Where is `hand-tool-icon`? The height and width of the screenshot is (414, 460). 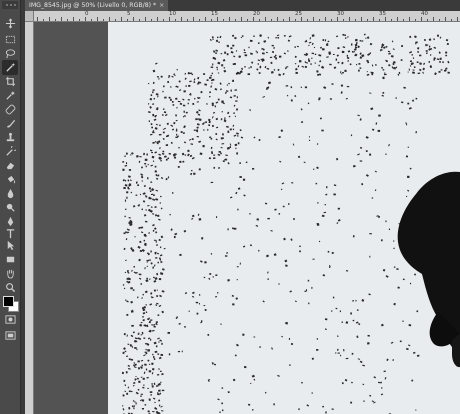
hand-tool-icon is located at coordinates (10, 273).